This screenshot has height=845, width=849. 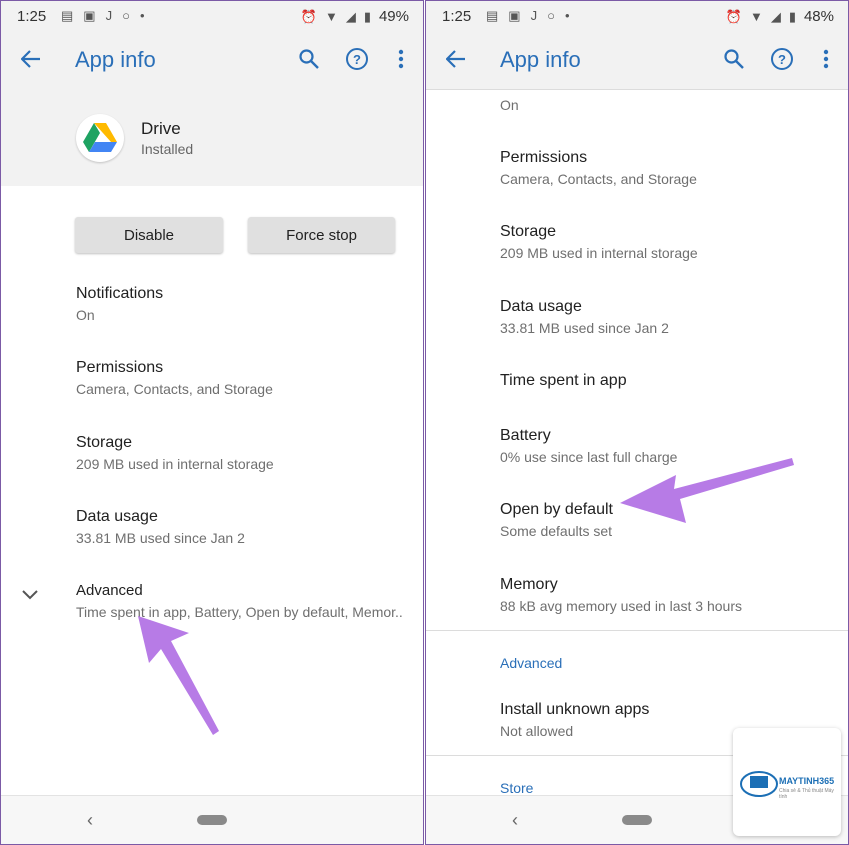 What do you see at coordinates (100, 138) in the screenshot?
I see `drive-logo-icon` at bounding box center [100, 138].